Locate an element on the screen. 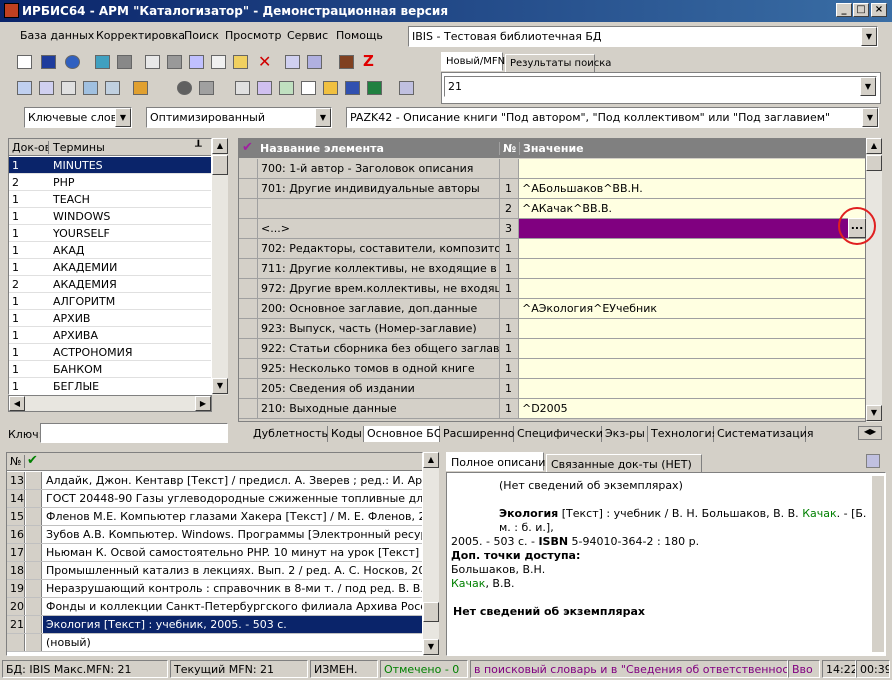 This screenshot has height=680, width=892. folder-button is located at coordinates (206, 88).